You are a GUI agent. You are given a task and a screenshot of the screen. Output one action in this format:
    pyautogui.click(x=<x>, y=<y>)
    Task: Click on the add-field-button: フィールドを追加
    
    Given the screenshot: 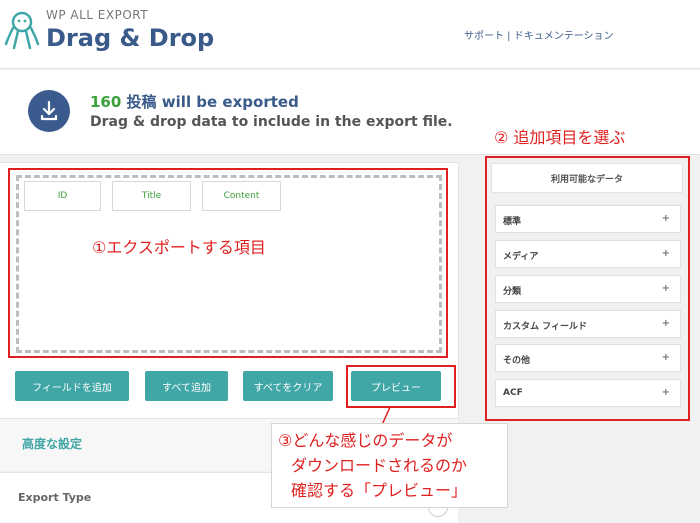 What is the action you would take?
    pyautogui.click(x=72, y=386)
    